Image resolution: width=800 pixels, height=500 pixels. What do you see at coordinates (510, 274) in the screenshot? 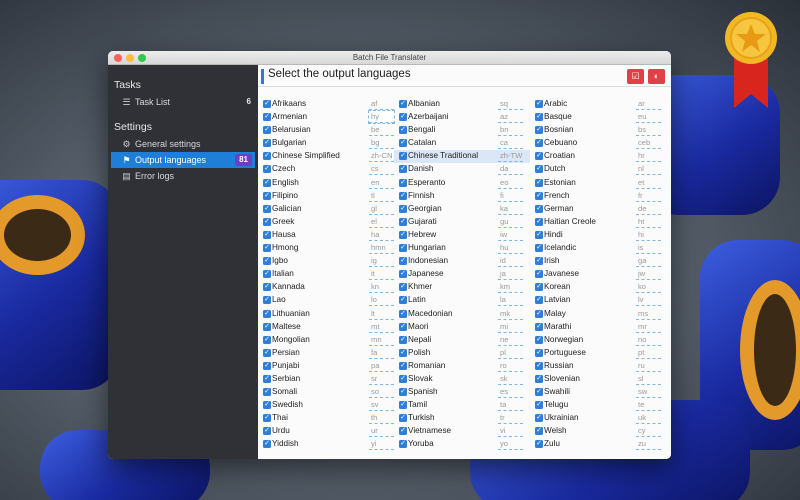
I see `language-code-field: ja` at bounding box center [510, 274].